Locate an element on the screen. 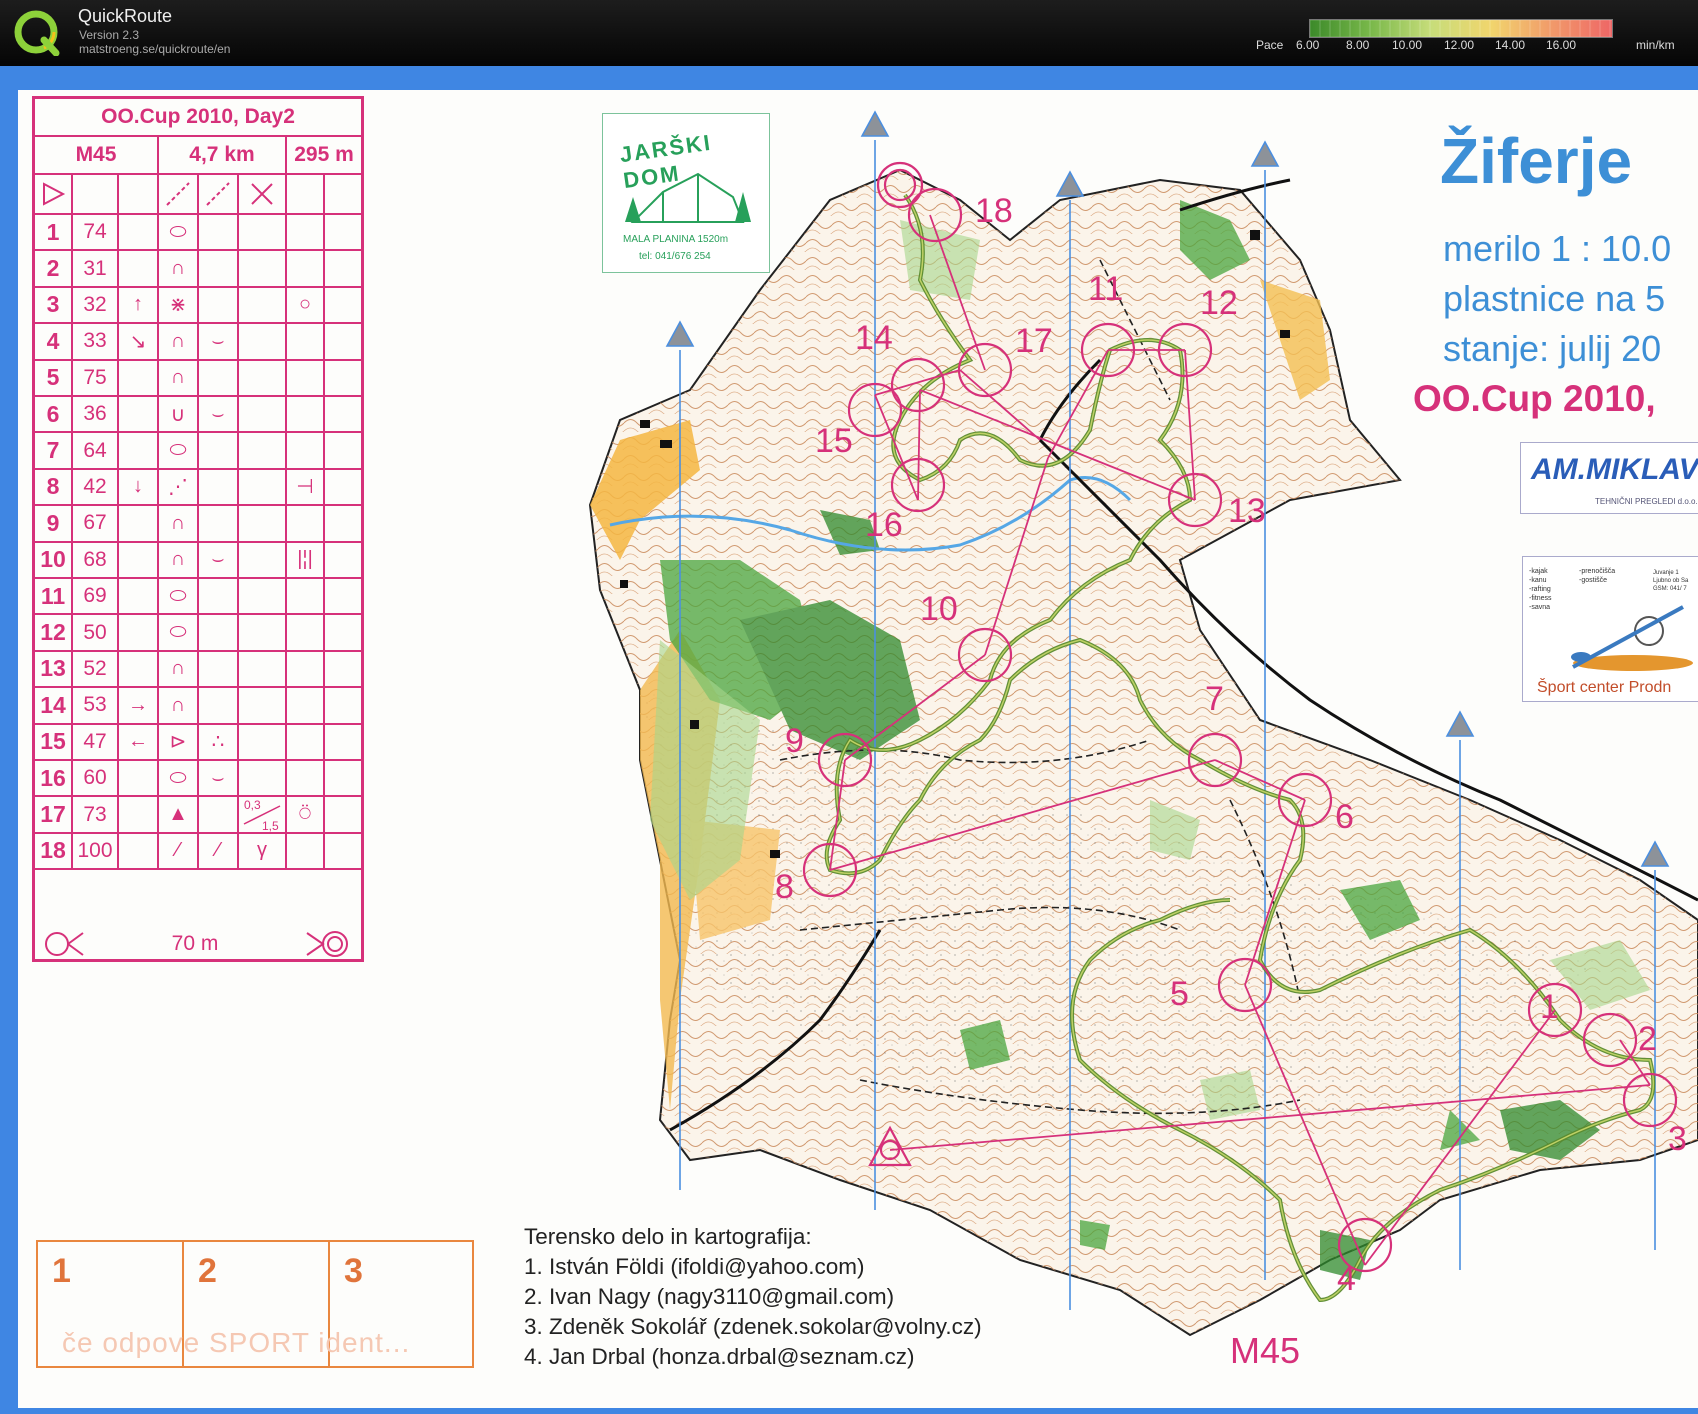  control-symbol-icon: ↑ is located at coordinates (139, 305).